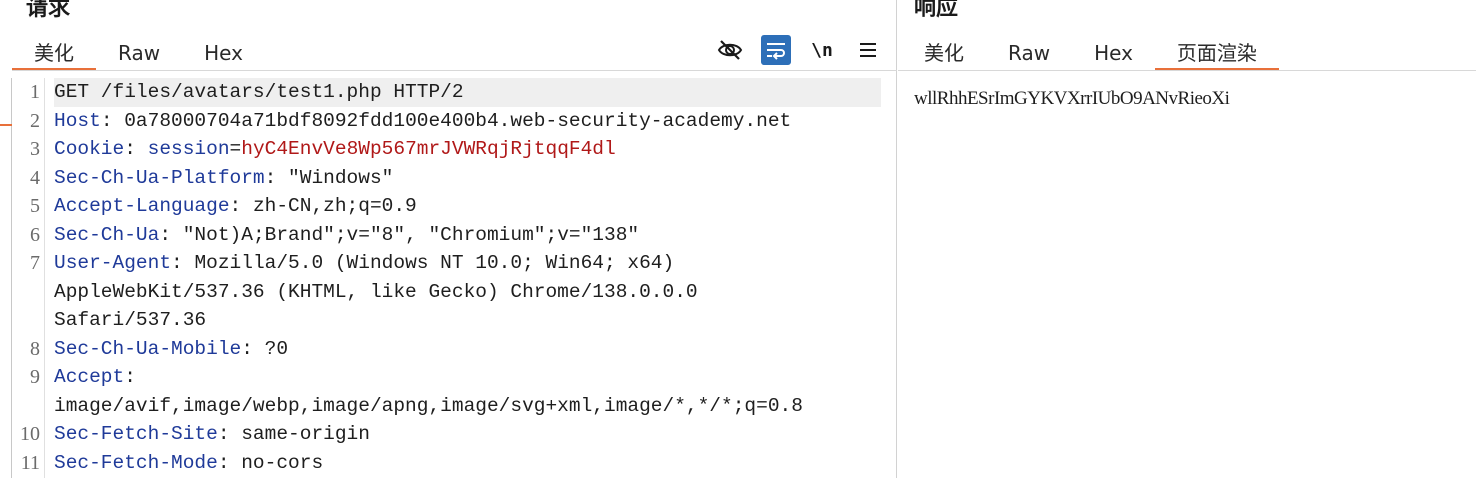 This screenshot has height=478, width=1476. What do you see at coordinates (467, 92) in the screenshot?
I see `code-text: GET /files/avatars/test1.php HTTP/2` at bounding box center [467, 92].